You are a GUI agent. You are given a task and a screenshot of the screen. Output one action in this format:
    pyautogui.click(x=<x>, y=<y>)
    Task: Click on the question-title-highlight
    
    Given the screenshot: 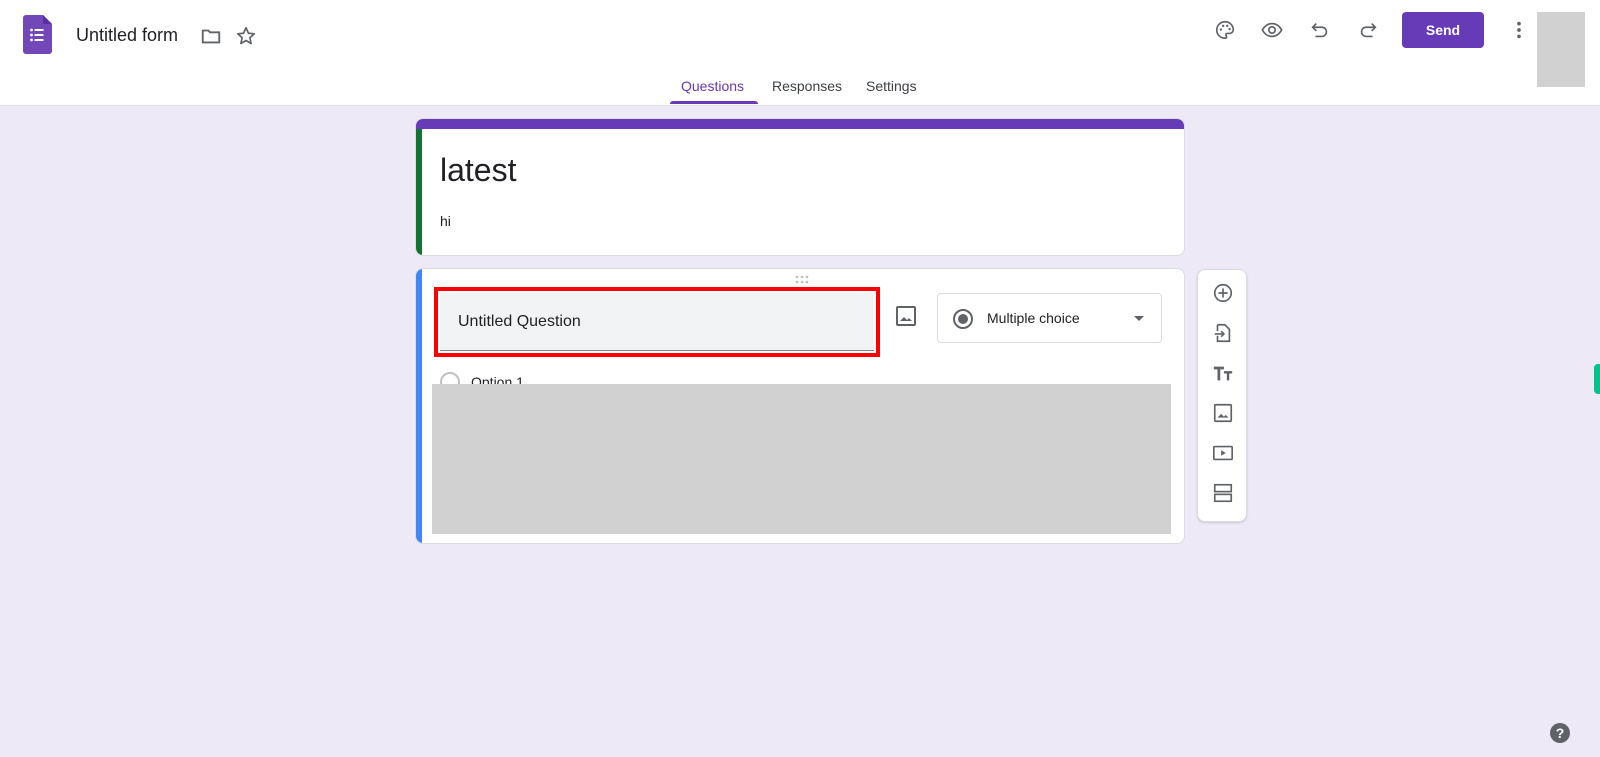 What is the action you would take?
    pyautogui.click(x=657, y=322)
    